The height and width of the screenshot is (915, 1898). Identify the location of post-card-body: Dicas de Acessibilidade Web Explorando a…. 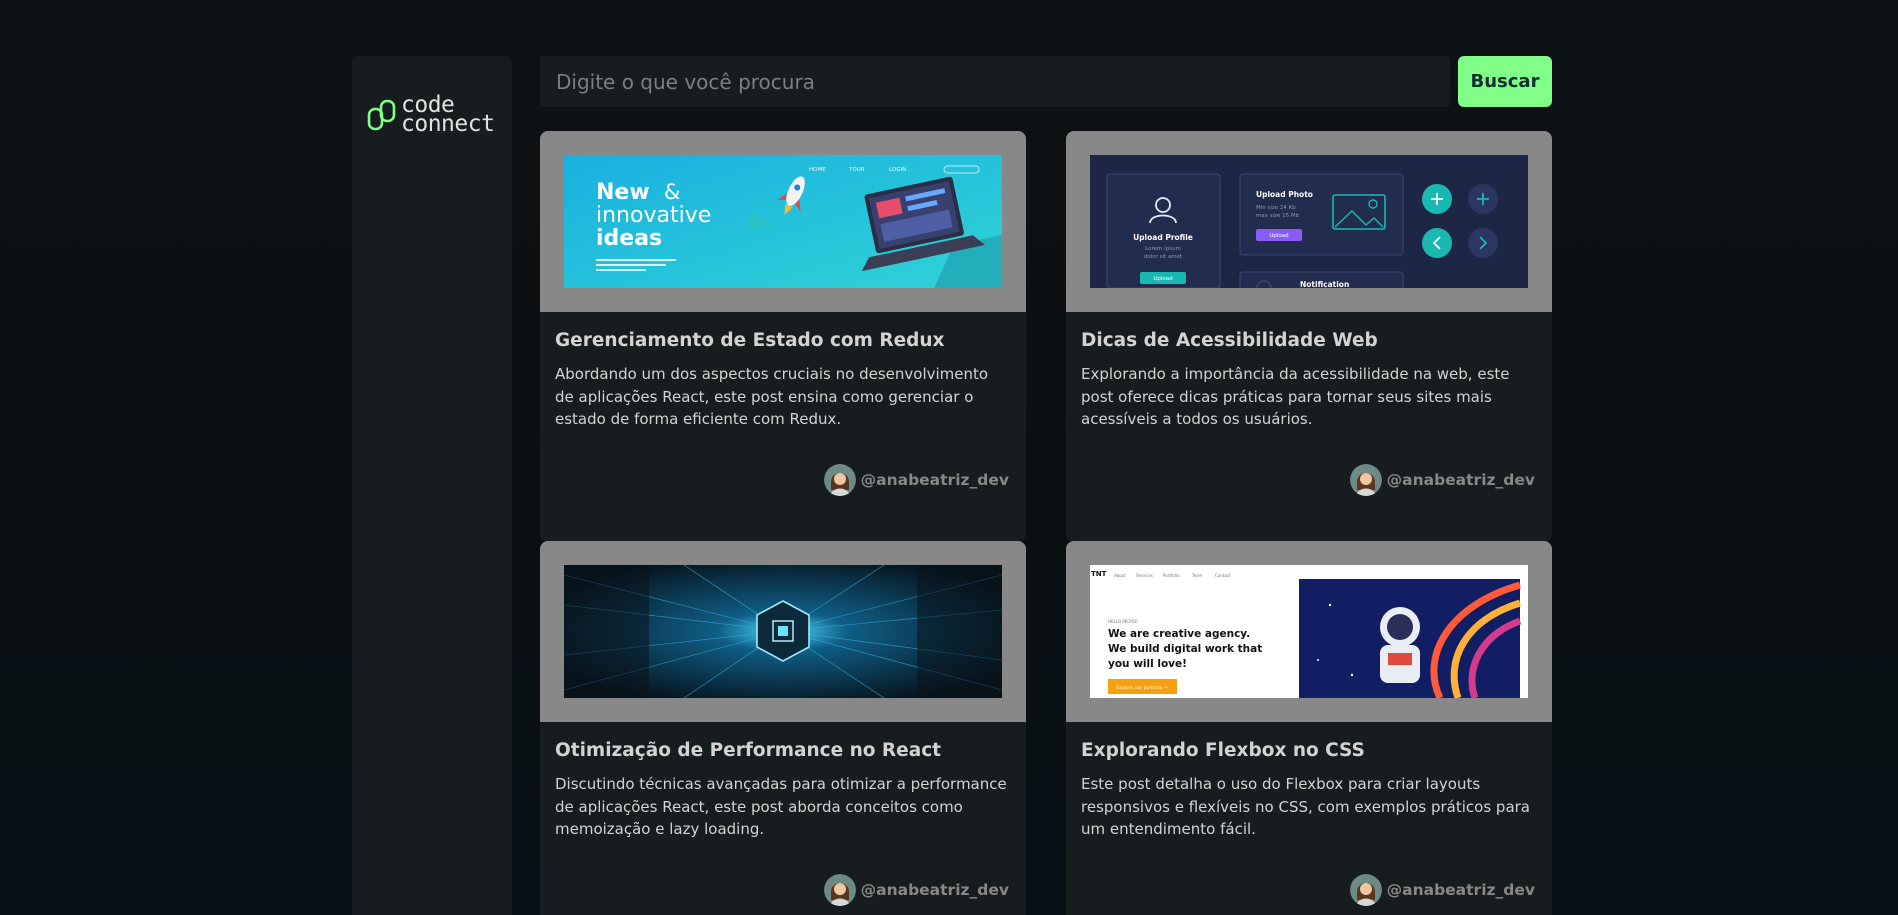
(1309, 427).